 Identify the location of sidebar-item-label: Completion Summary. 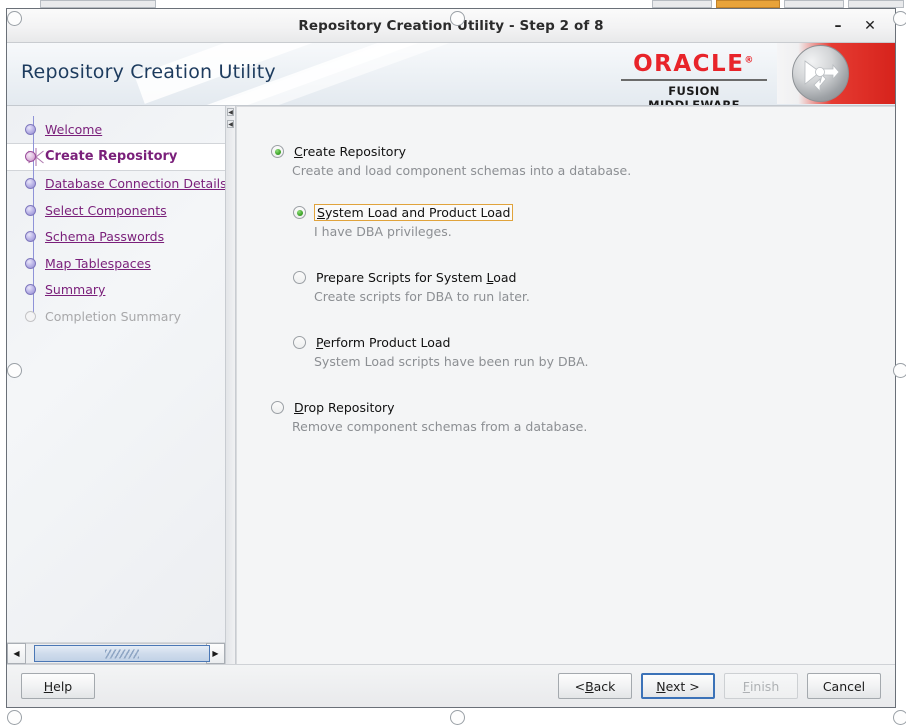
(113, 316).